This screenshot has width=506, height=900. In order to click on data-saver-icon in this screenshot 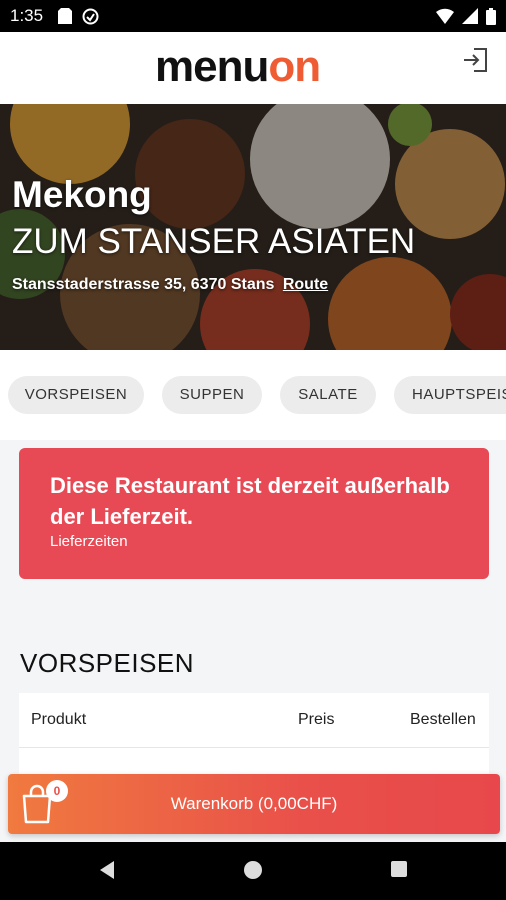, I will do `click(90, 16)`.